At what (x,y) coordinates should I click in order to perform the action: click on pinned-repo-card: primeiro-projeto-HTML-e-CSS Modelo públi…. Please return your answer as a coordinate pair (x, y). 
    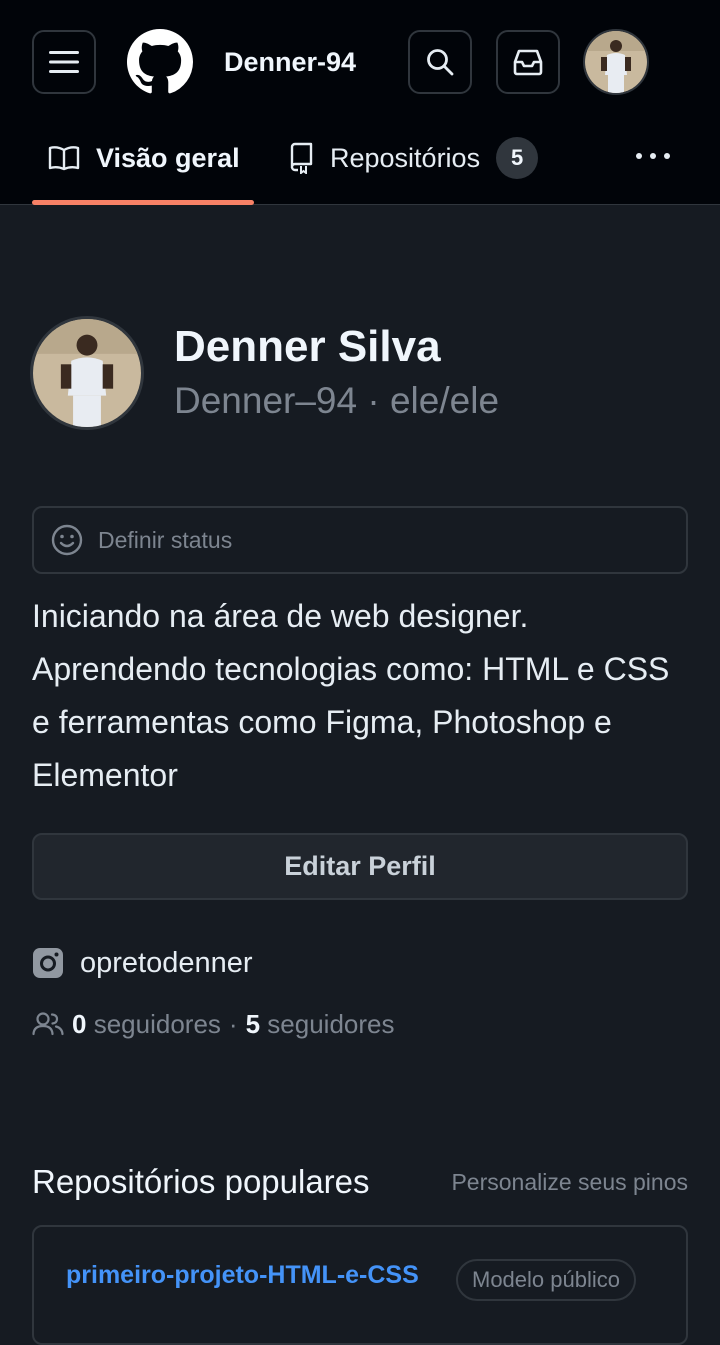
    Looking at the image, I should click on (360, 1285).